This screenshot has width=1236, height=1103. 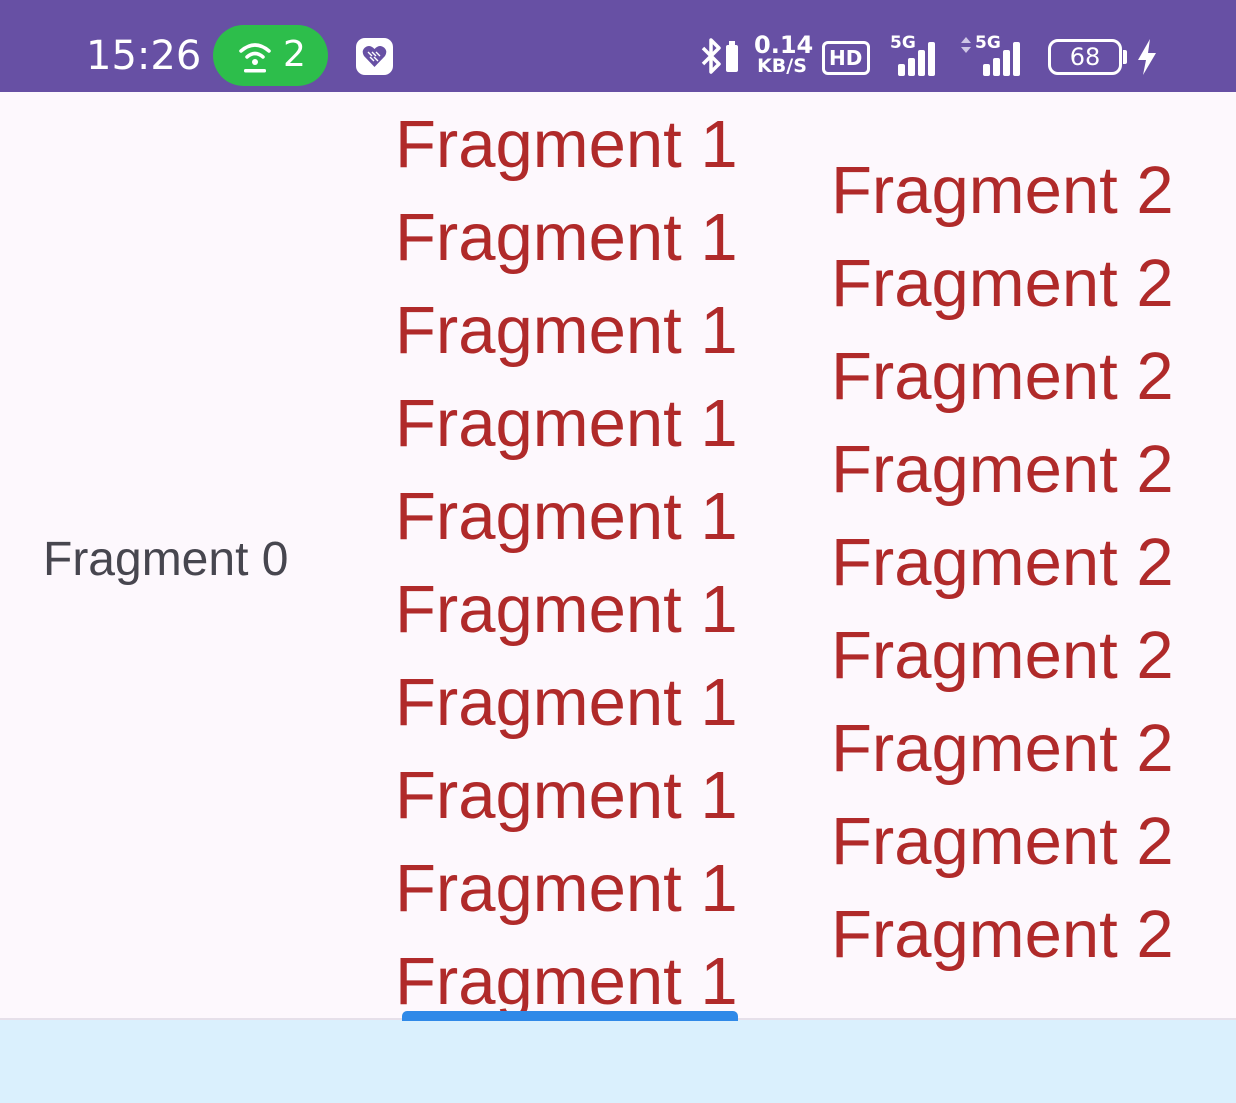 I want to click on data-activity-icon, so click(x=966, y=45).